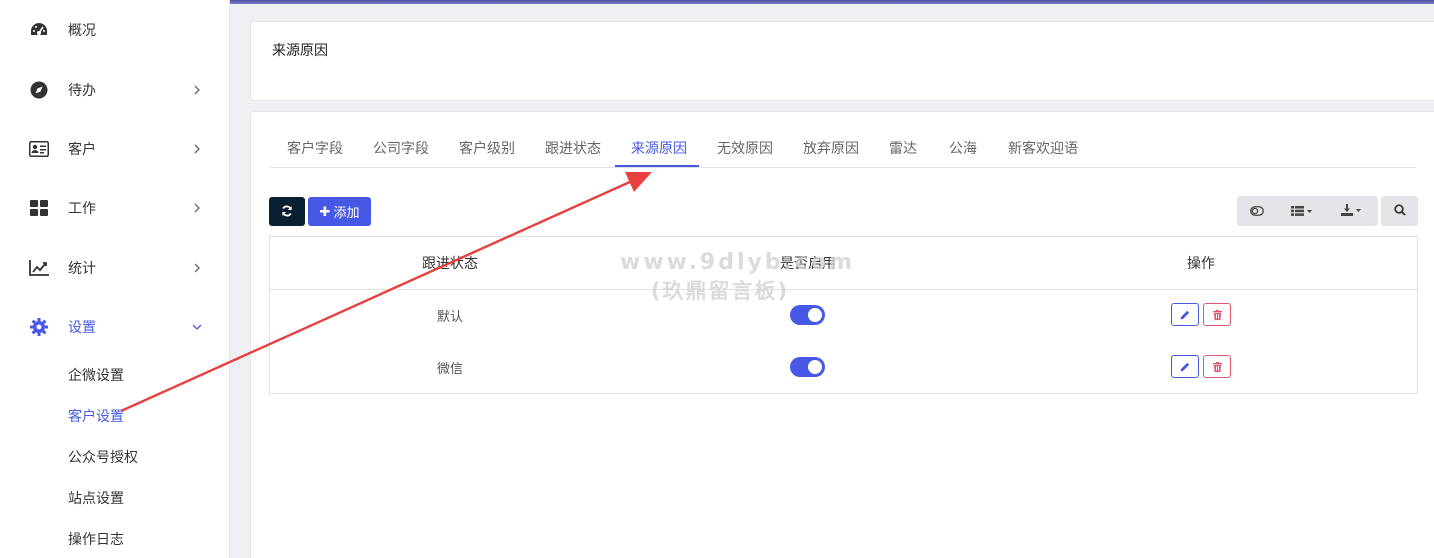 This screenshot has width=1434, height=558. Describe the element at coordinates (82, 90) in the screenshot. I see `sidebar-item-label: 待办` at that location.